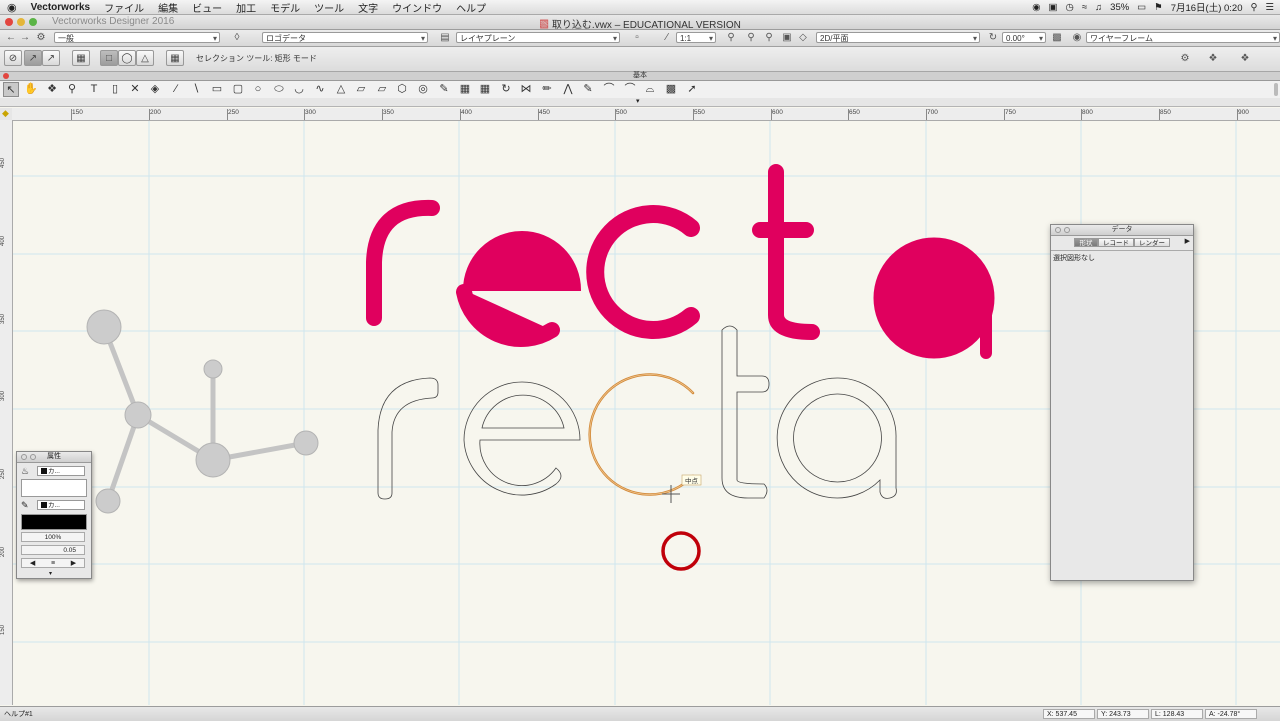 The width and height of the screenshot is (1280, 721). What do you see at coordinates (1070, 7) in the screenshot?
I see `time-machine-icon: ◷` at bounding box center [1070, 7].